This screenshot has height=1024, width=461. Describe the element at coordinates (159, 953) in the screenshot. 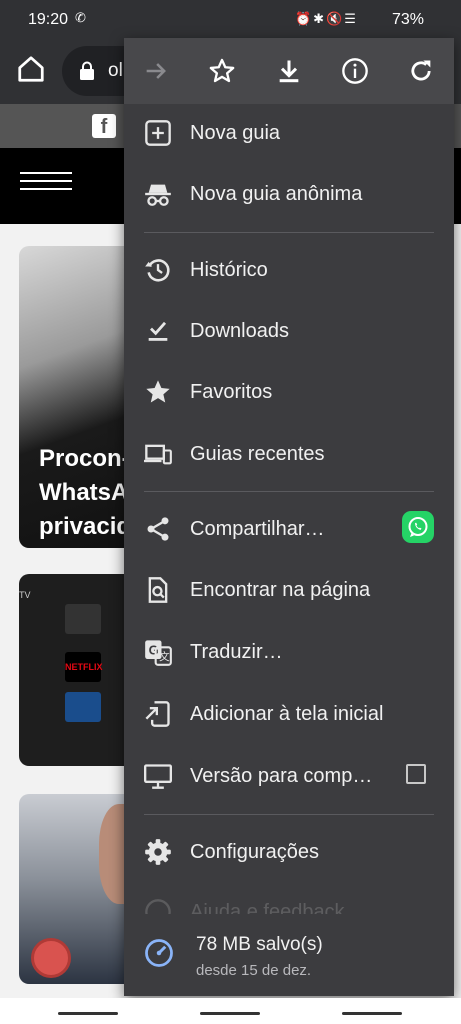

I see `speedometer-icon` at that location.